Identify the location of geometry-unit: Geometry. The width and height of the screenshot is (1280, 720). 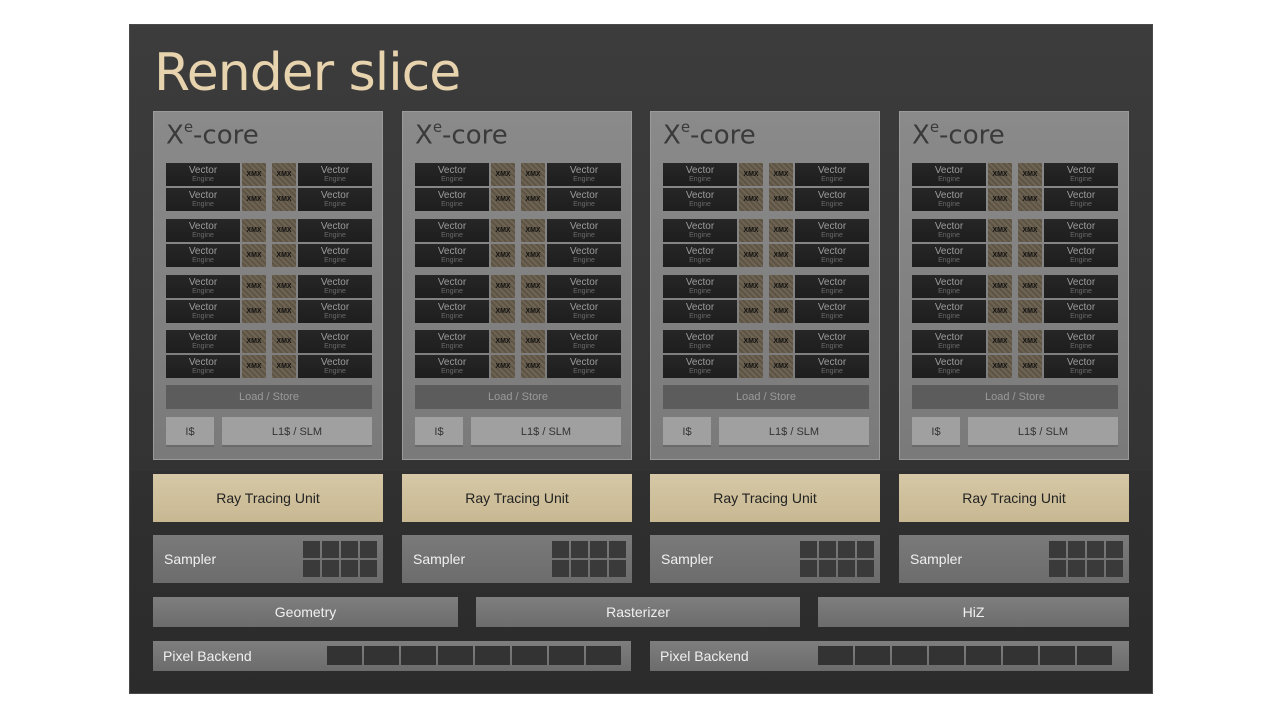
(305, 612).